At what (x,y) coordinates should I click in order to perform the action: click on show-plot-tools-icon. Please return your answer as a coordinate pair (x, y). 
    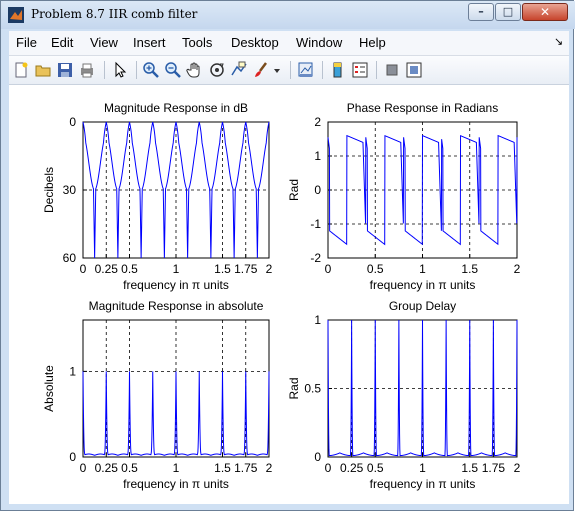
    Looking at the image, I should click on (414, 70).